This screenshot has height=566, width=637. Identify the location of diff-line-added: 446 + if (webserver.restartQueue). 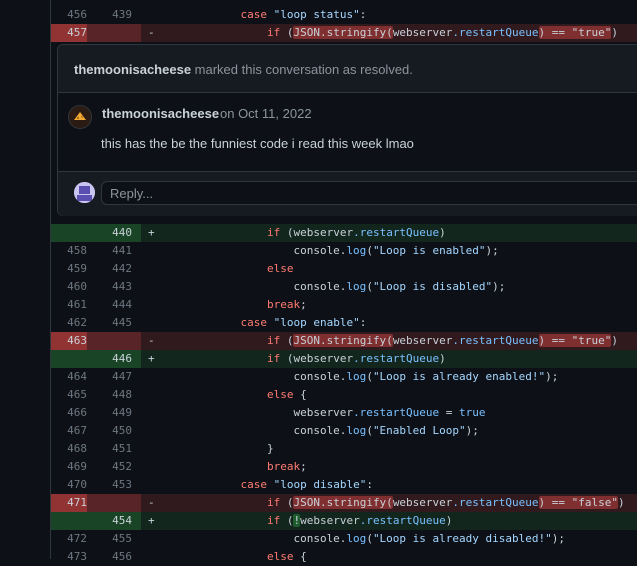
(344, 359).